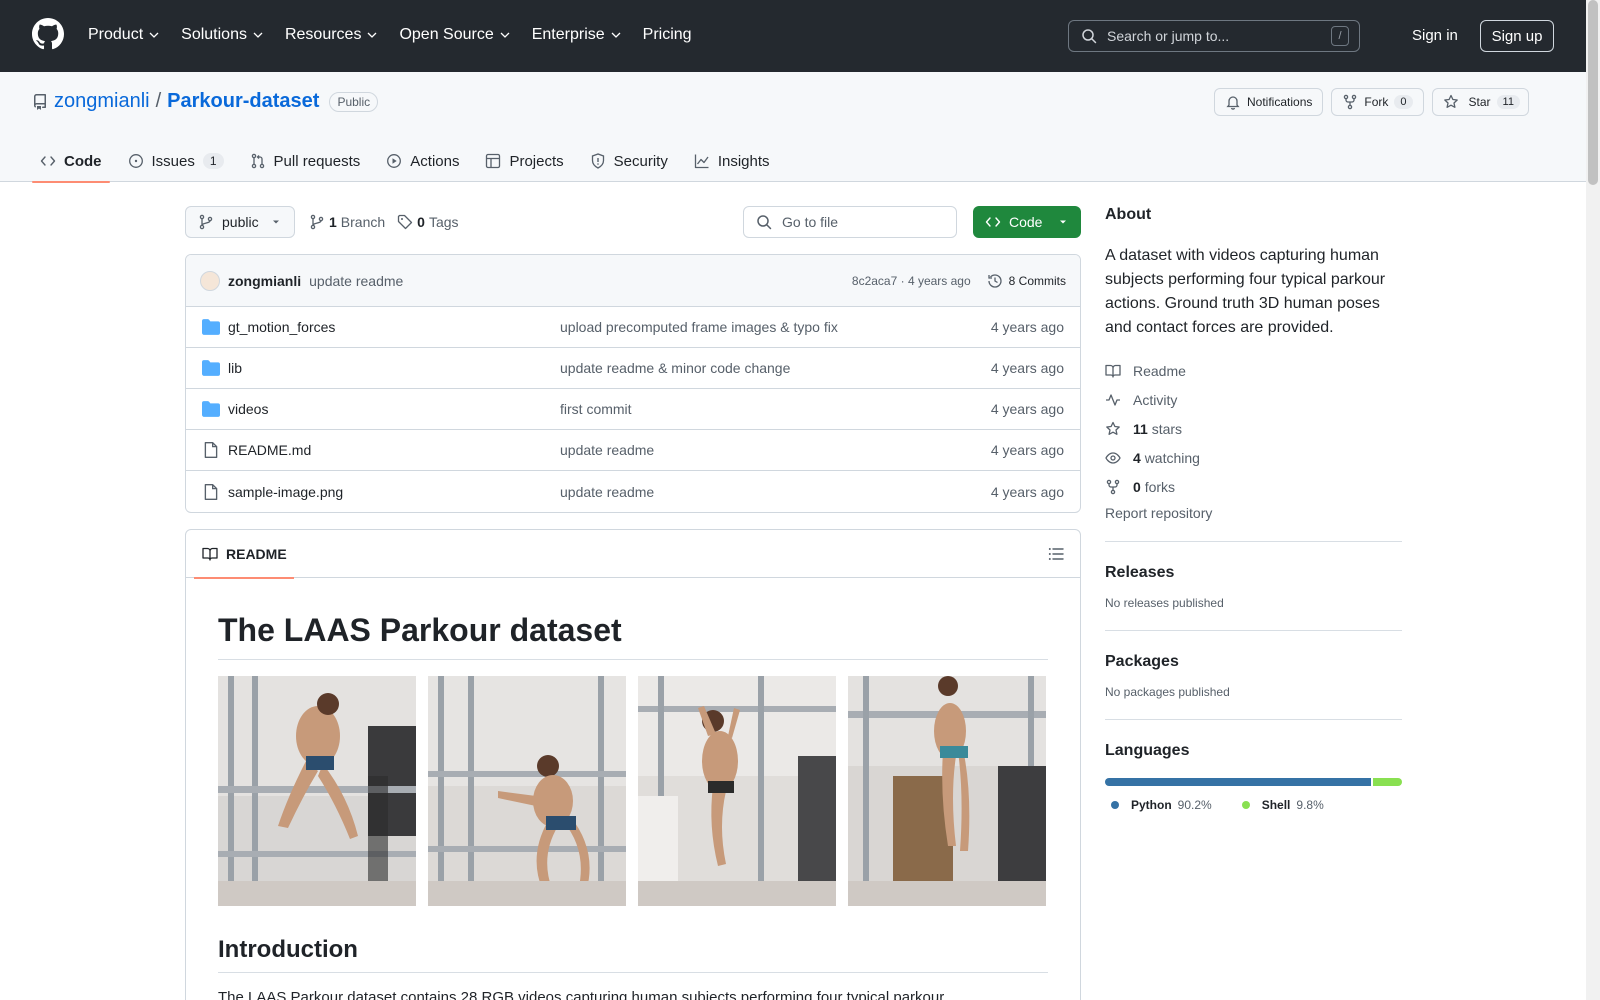 This screenshot has height=1000, width=1600. Describe the element at coordinates (257, 161) in the screenshot. I see `pull-request-icon` at that location.